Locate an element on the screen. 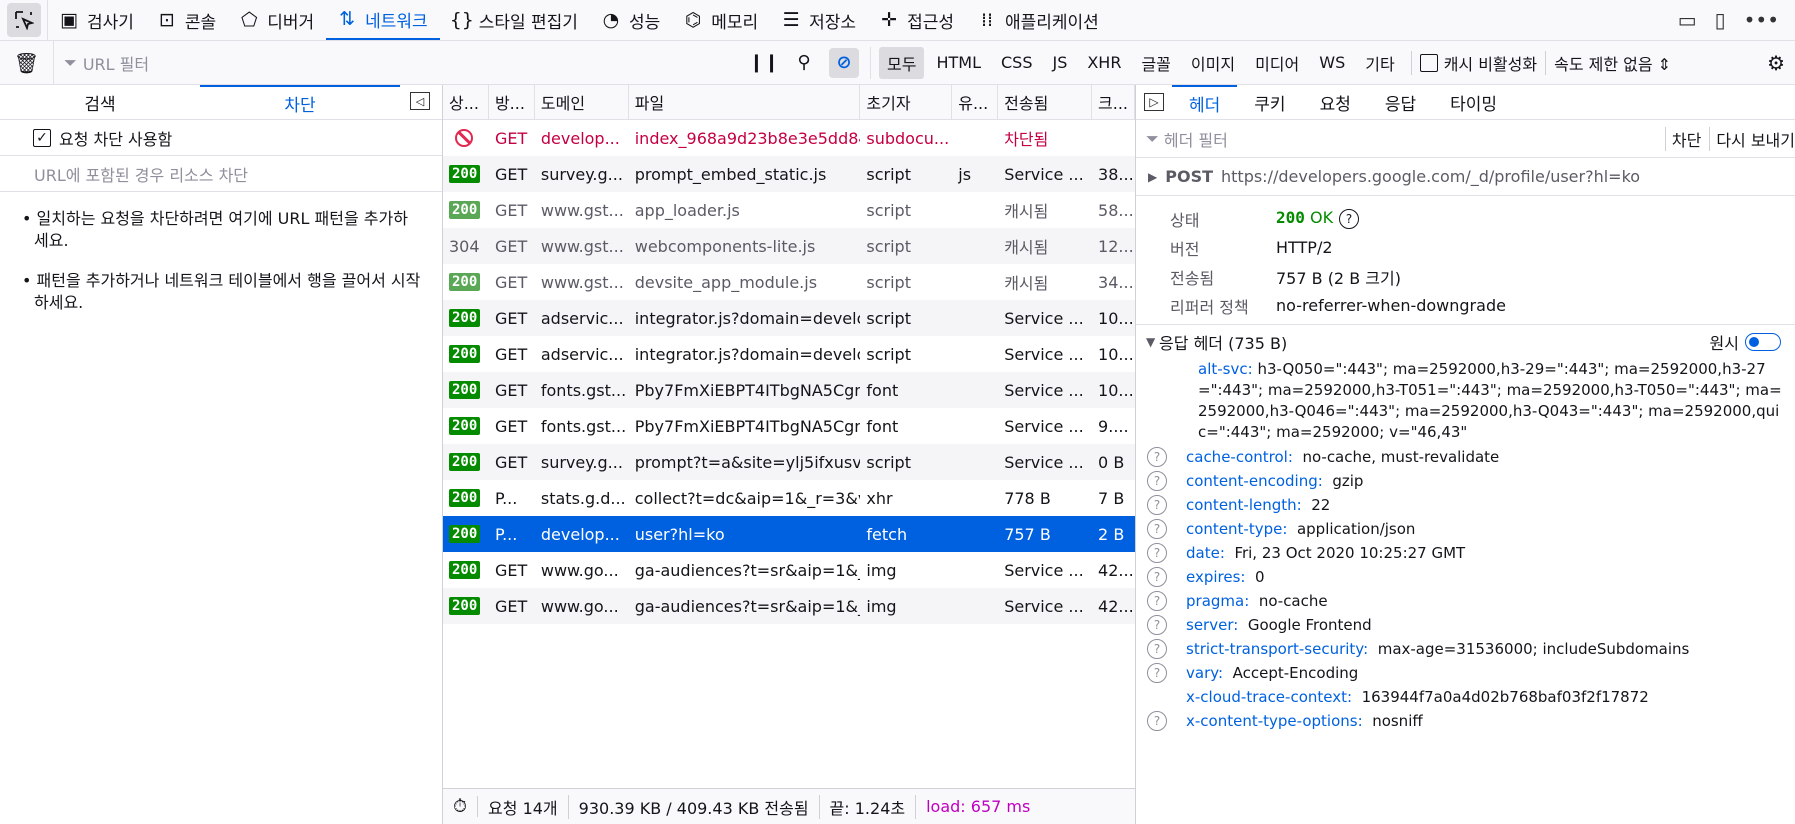 This screenshot has height=824, width=1795. pause-button: ❙❙ is located at coordinates (764, 63).